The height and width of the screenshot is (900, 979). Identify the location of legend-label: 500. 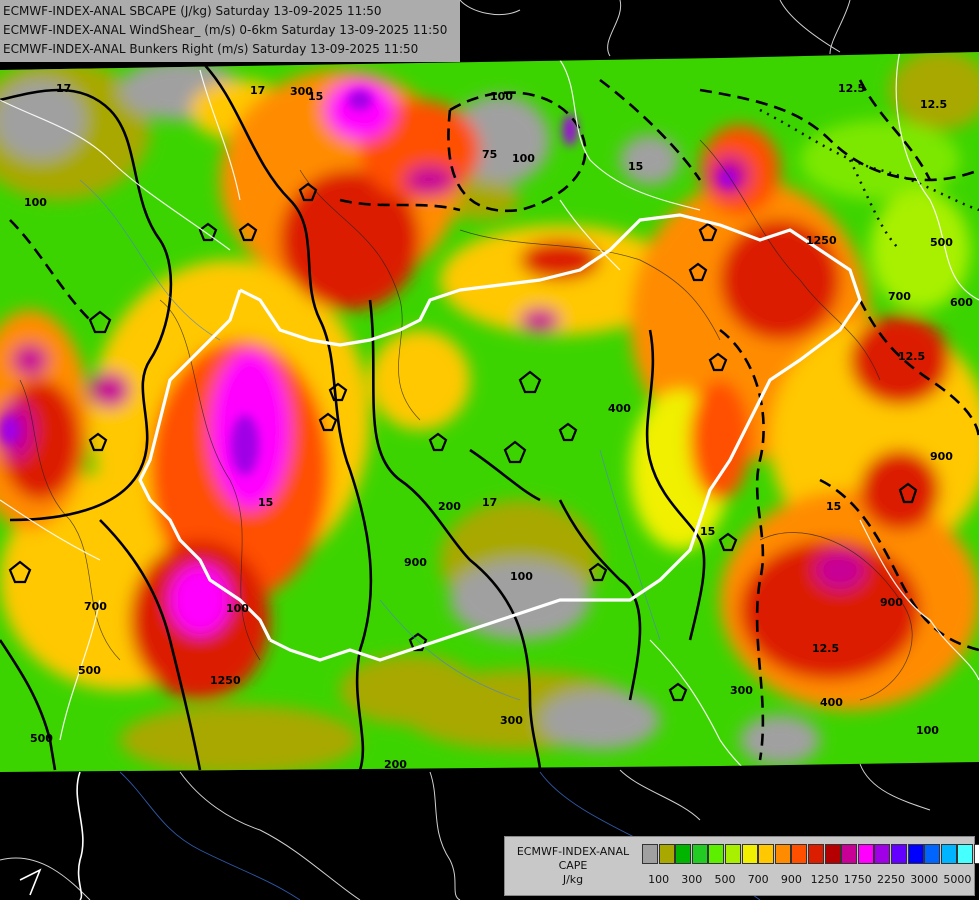
(725, 879).